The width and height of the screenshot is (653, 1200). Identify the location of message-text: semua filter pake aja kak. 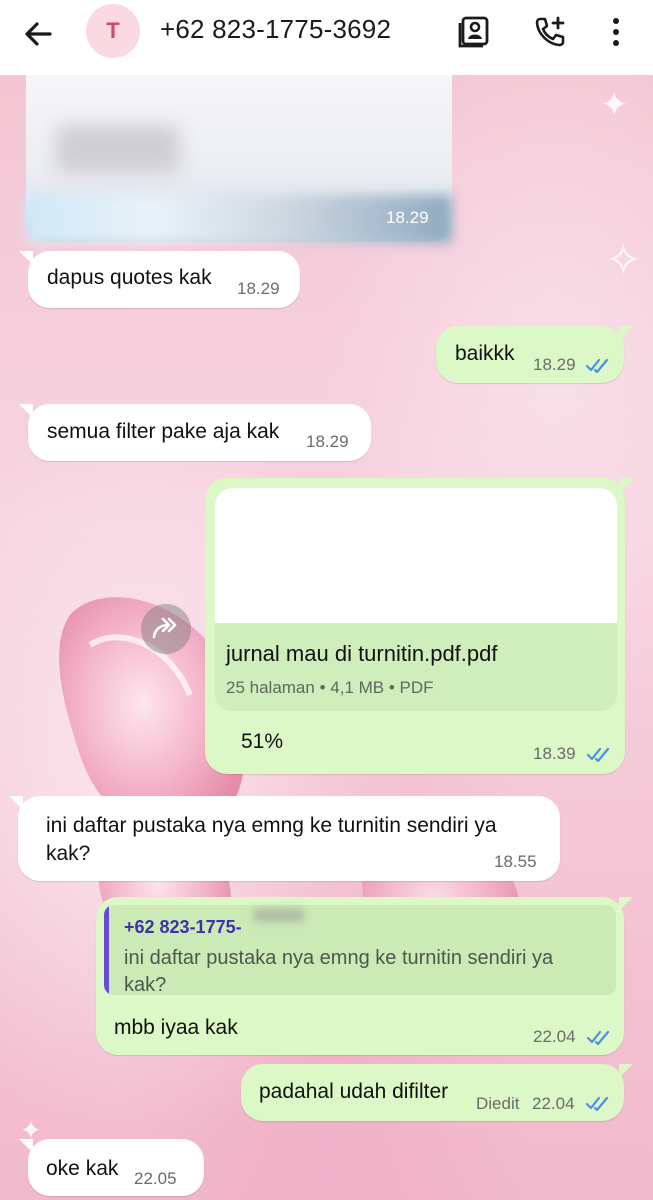
(163, 431).